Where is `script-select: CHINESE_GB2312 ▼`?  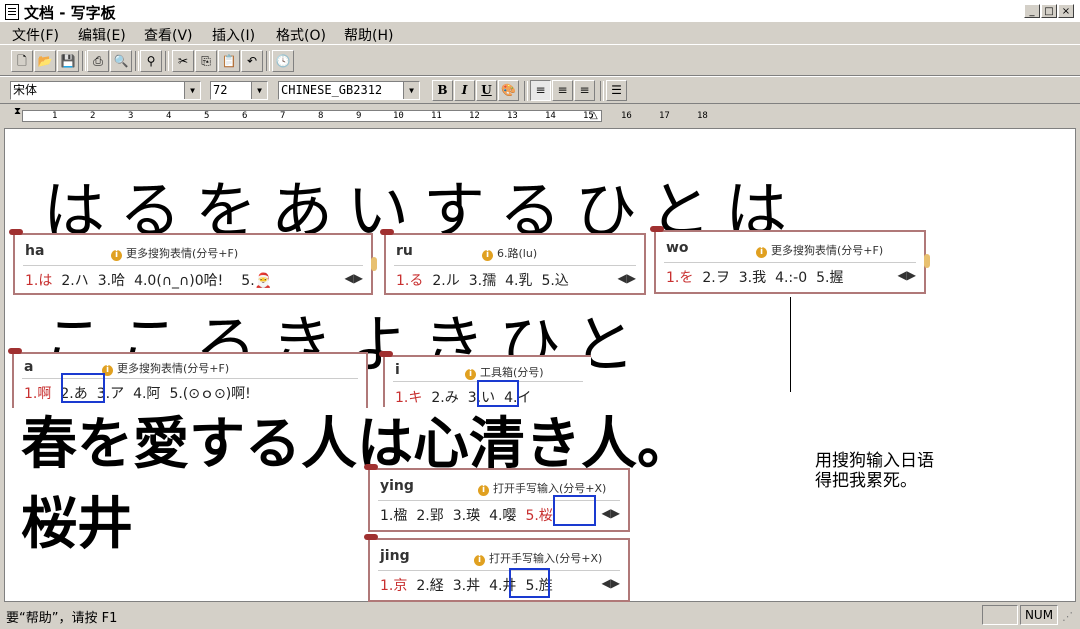
script-select: CHINESE_GB2312 ▼ is located at coordinates (349, 90).